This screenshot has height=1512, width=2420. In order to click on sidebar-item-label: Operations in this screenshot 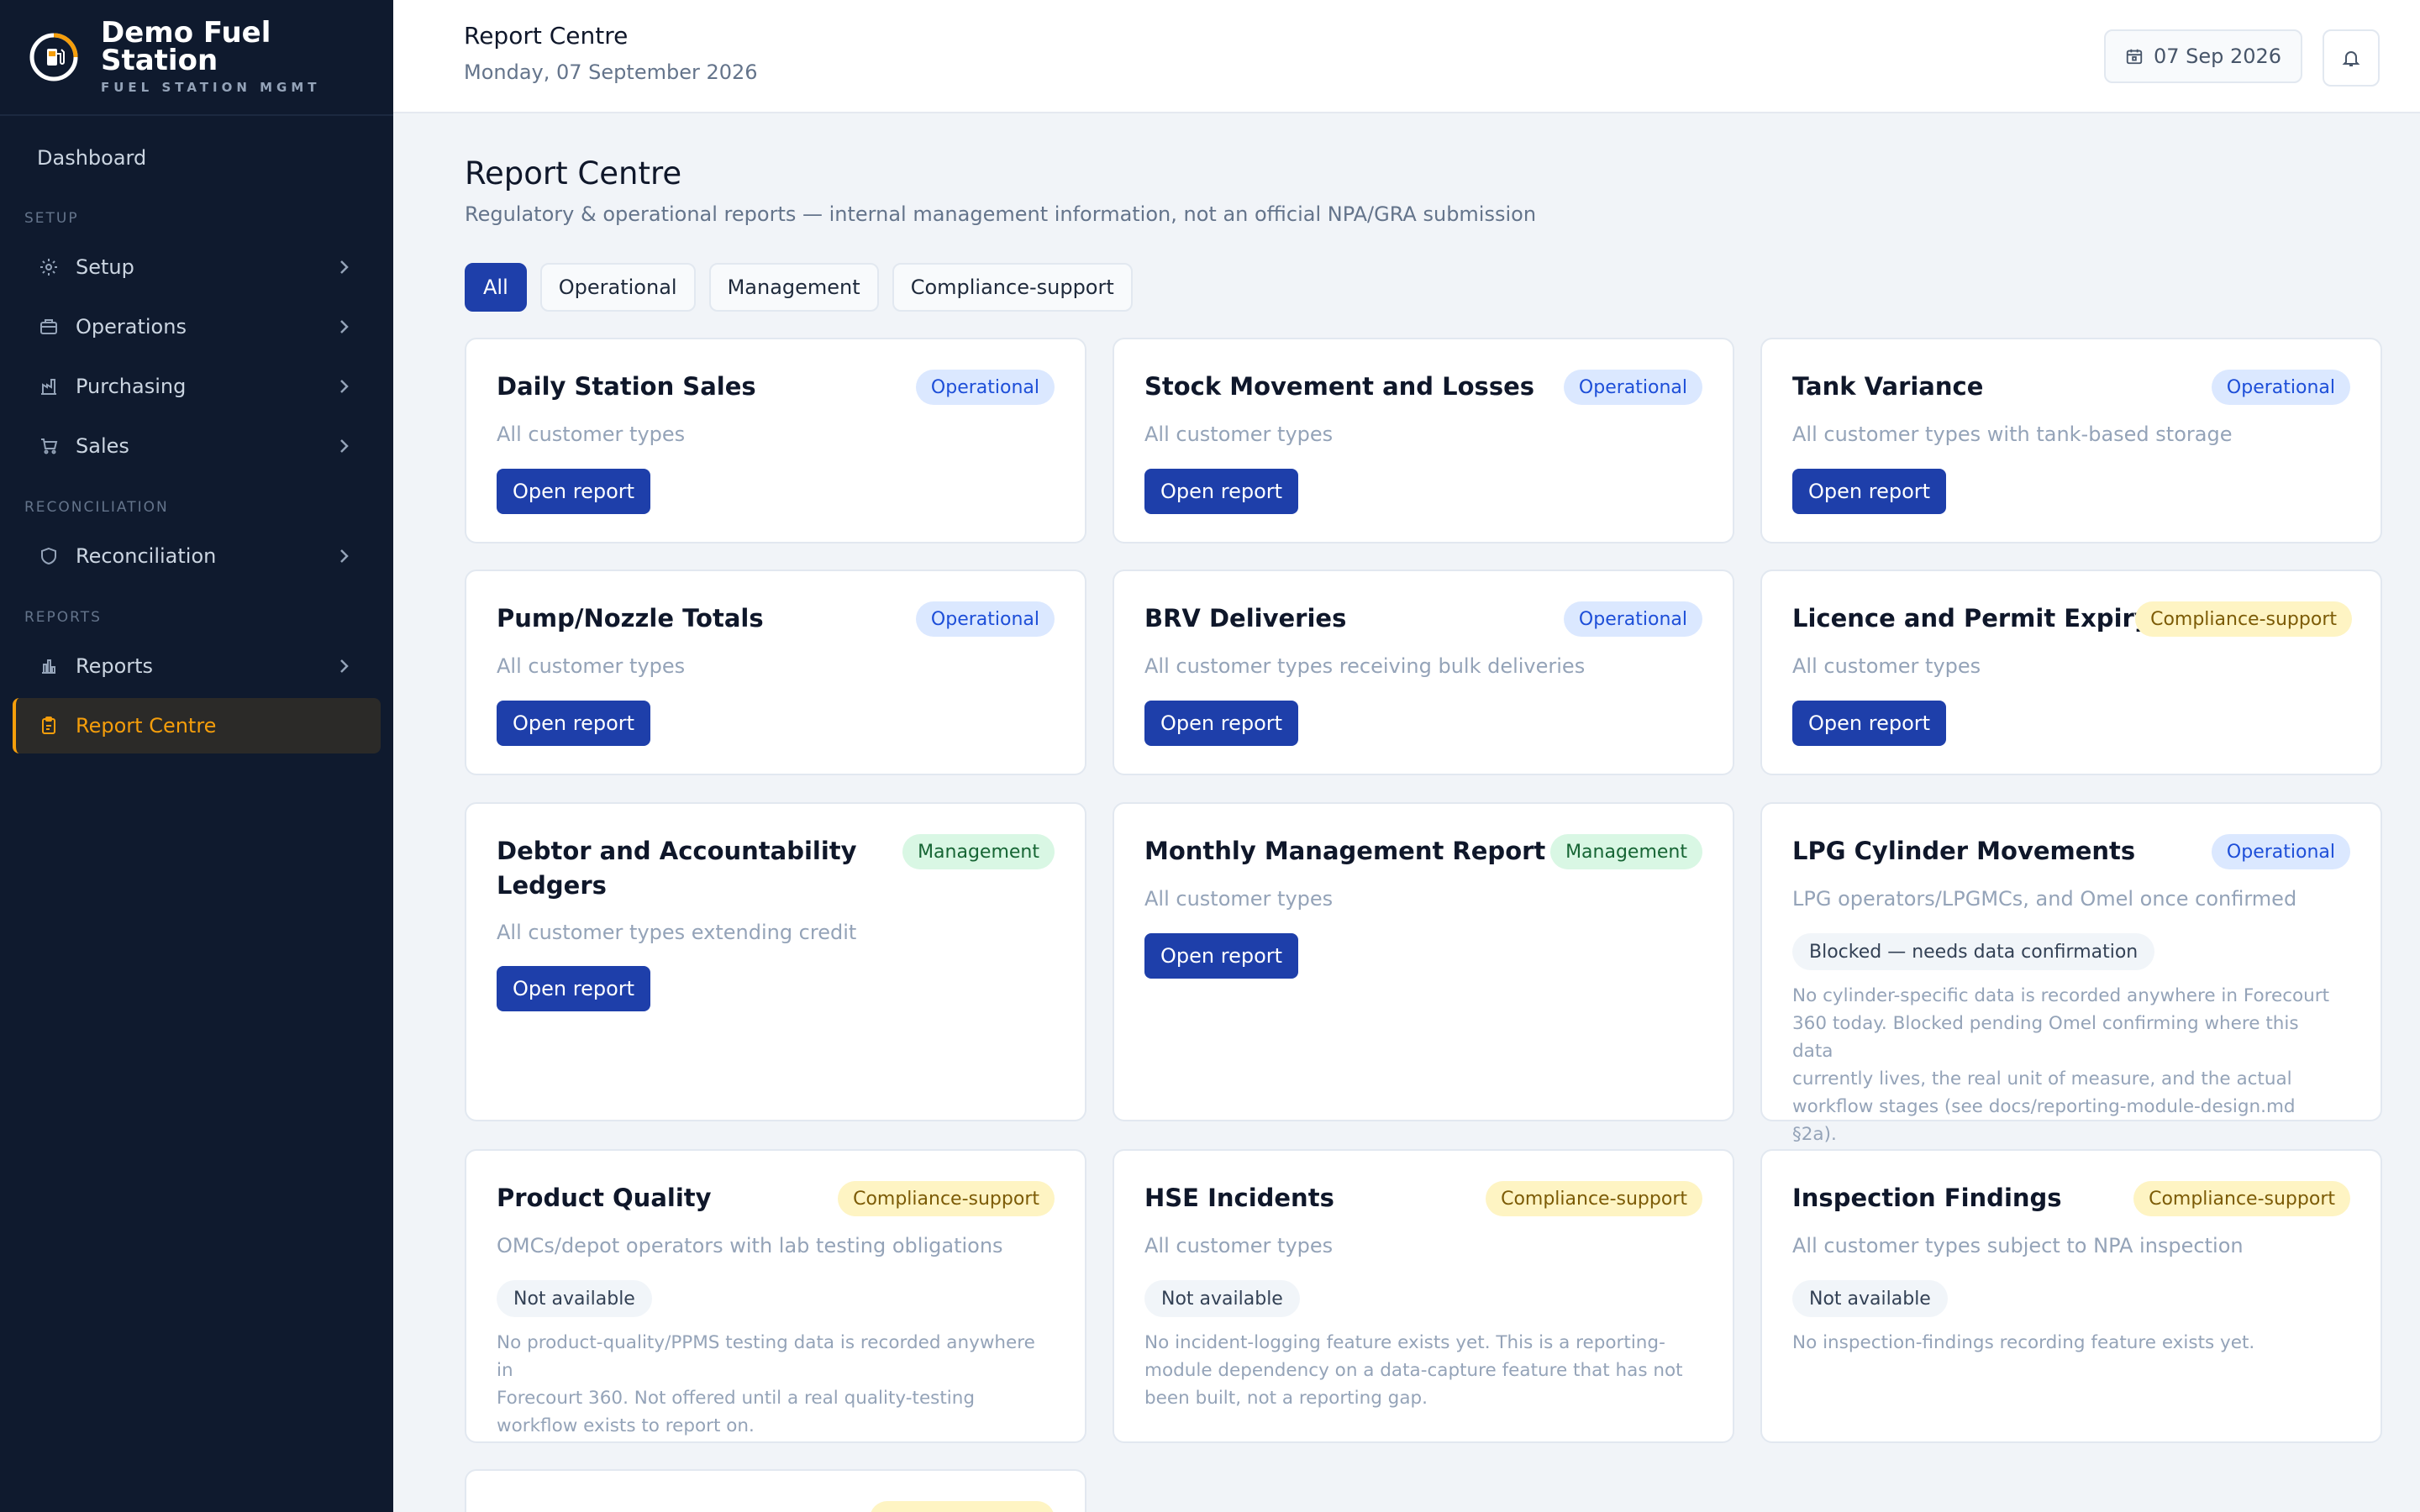, I will do `click(131, 327)`.